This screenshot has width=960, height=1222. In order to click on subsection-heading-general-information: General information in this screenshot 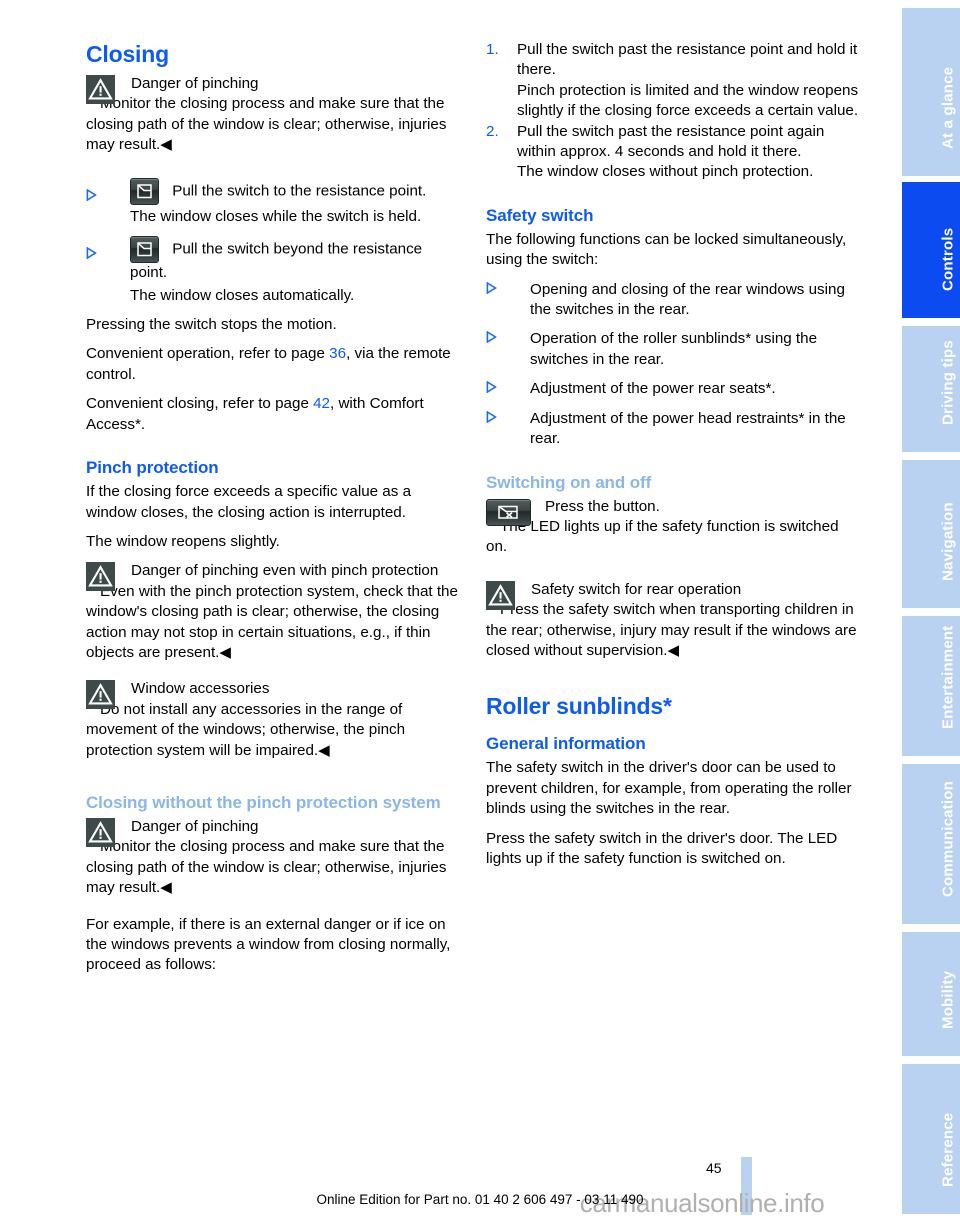, I will do `click(566, 744)`.